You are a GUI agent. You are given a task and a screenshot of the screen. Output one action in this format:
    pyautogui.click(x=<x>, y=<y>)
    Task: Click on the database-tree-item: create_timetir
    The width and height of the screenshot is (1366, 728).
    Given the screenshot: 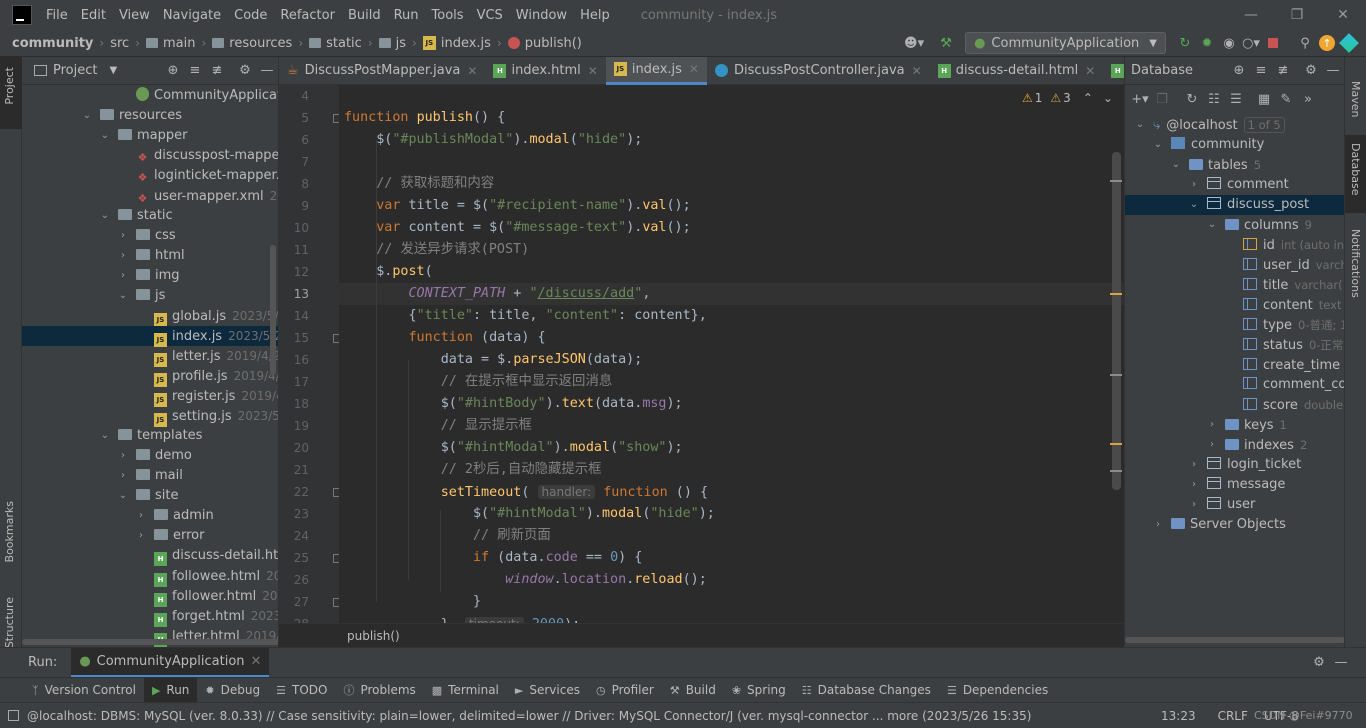 What is the action you would take?
    pyautogui.click(x=1234, y=365)
    